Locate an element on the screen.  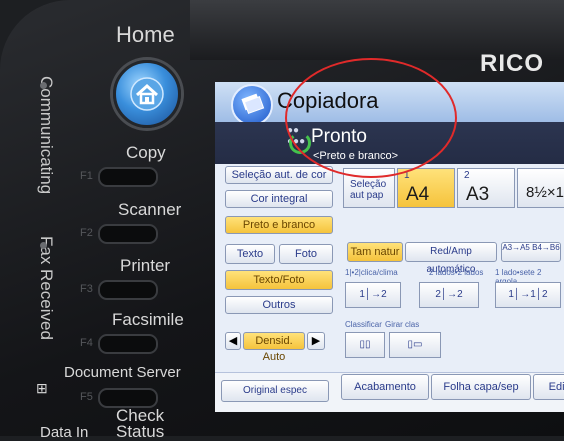
auto-reduce-enlarge-button: Red/Amp automático is located at coordinates (451, 258).